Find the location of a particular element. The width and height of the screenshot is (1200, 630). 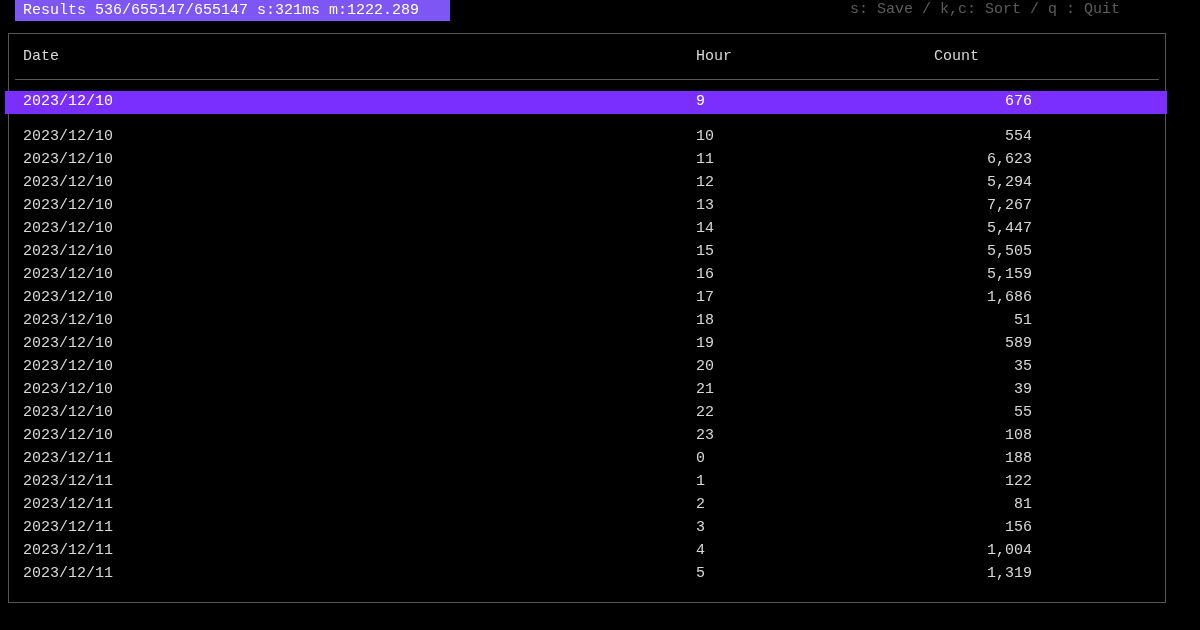

count-cell-text: 156 is located at coordinates (1018, 528).